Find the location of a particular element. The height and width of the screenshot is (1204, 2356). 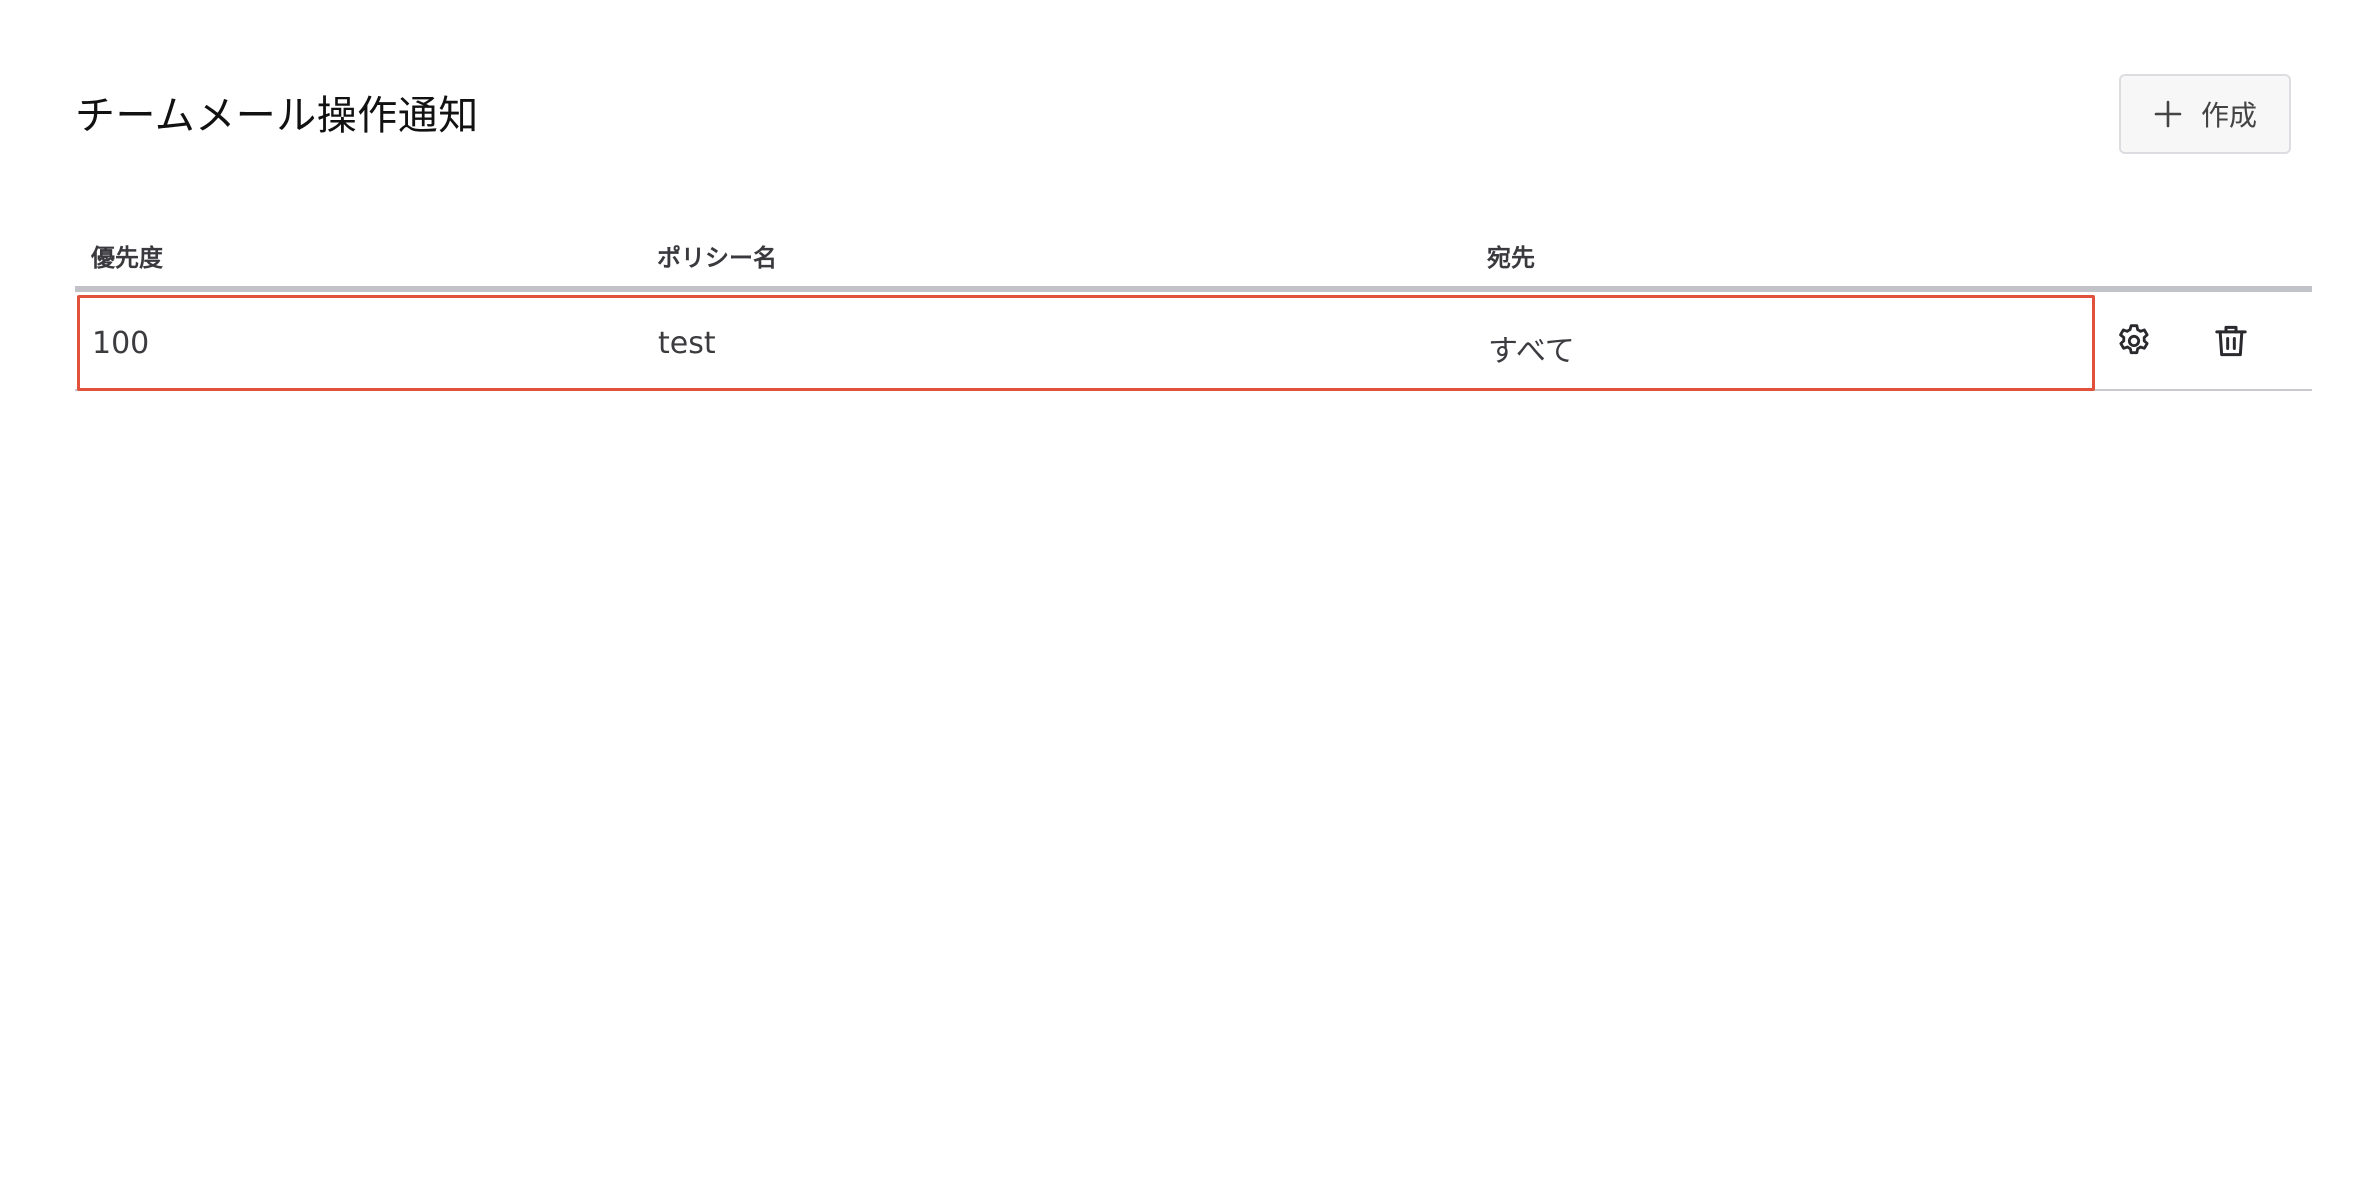

table-header: 優先度 ポリシー名 宛先 is located at coordinates (1193, 258).